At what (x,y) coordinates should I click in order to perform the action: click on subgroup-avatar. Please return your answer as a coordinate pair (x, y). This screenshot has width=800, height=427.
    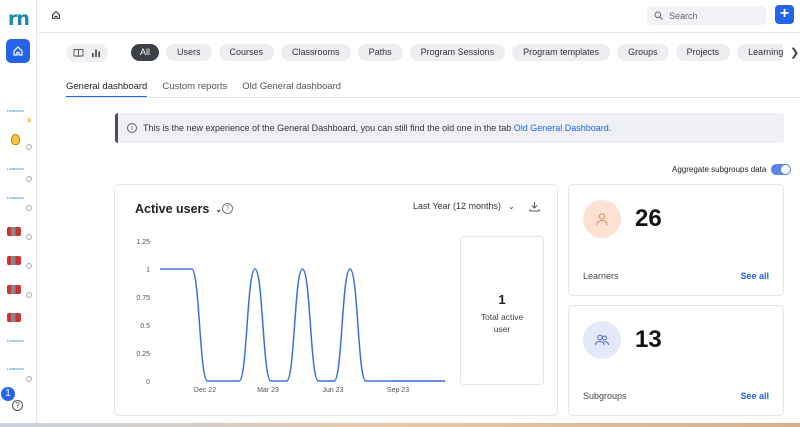
    Looking at the image, I should click on (602, 340).